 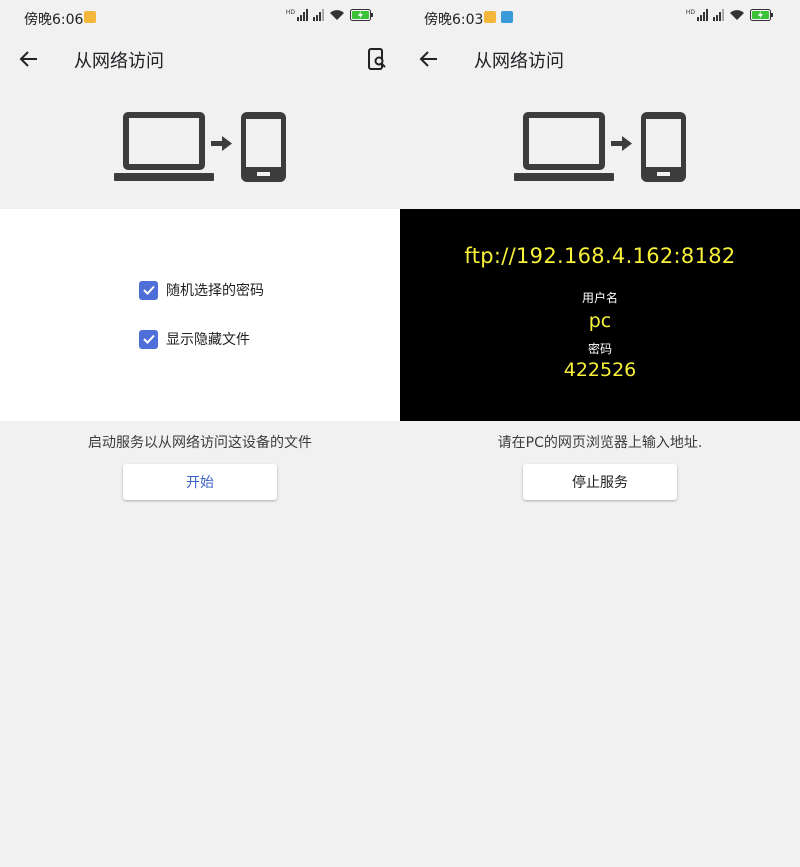 I want to click on start-button: 开始, so click(x=200, y=482).